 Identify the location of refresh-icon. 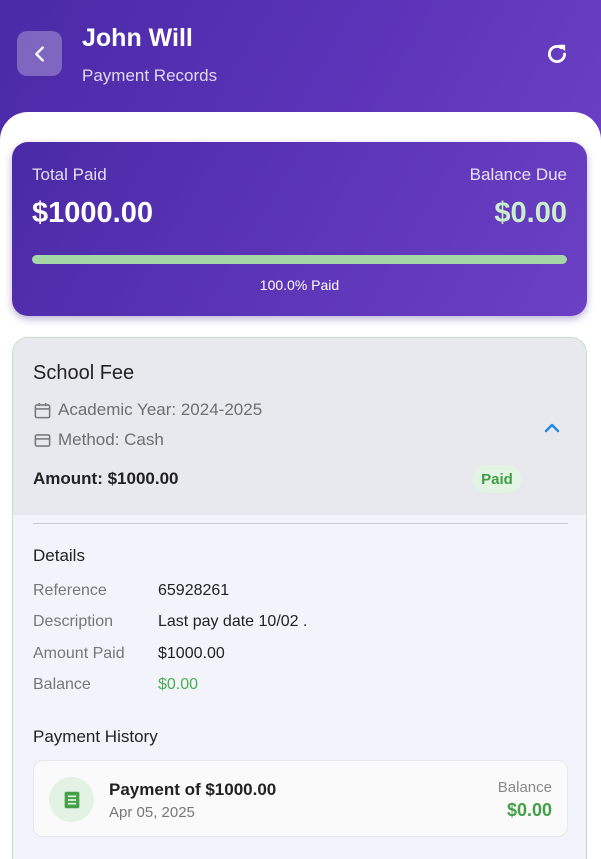
(557, 53).